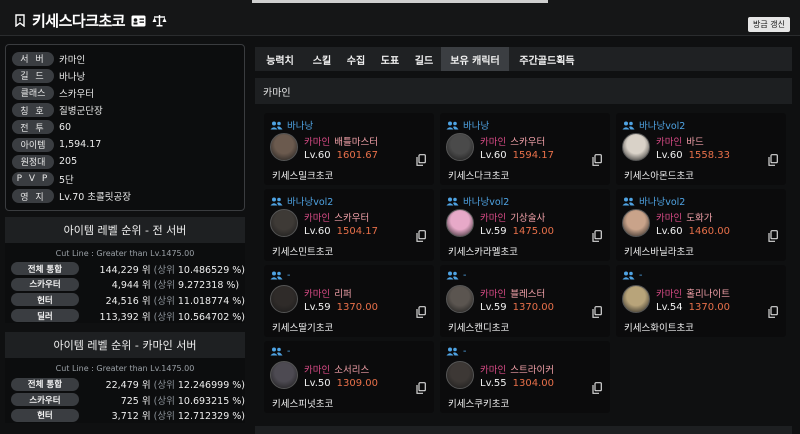  I want to click on refresh-button: 방금 갱신, so click(769, 24).